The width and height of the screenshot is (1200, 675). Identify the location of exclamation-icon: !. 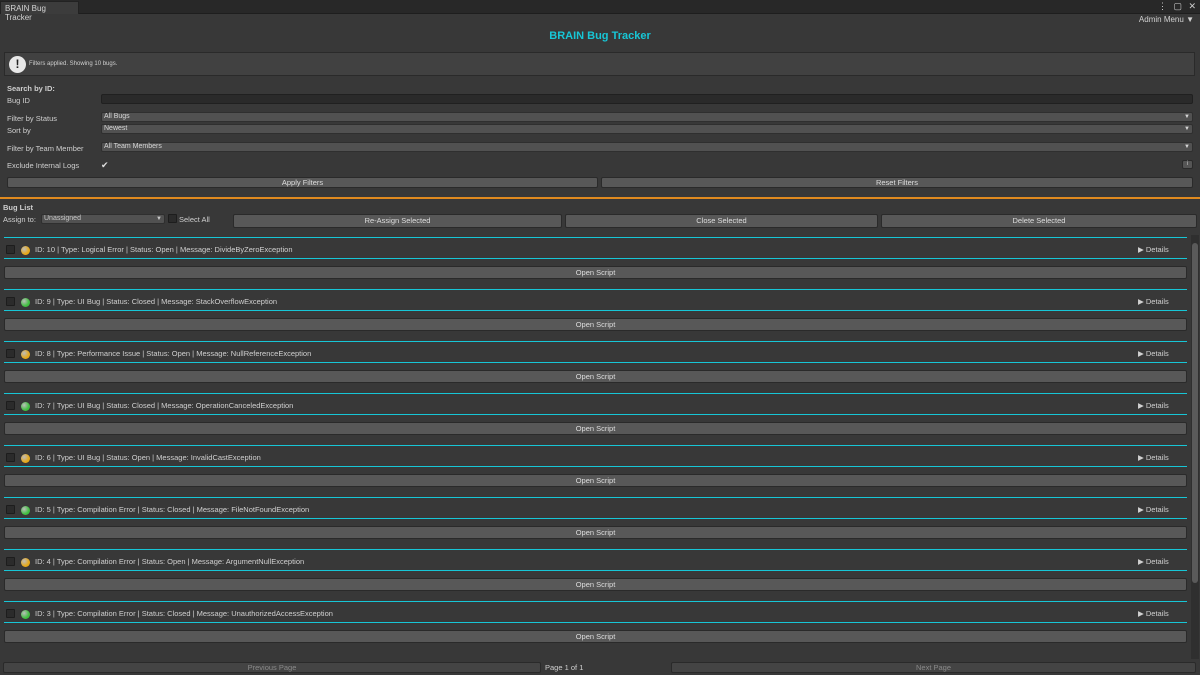
(17, 64).